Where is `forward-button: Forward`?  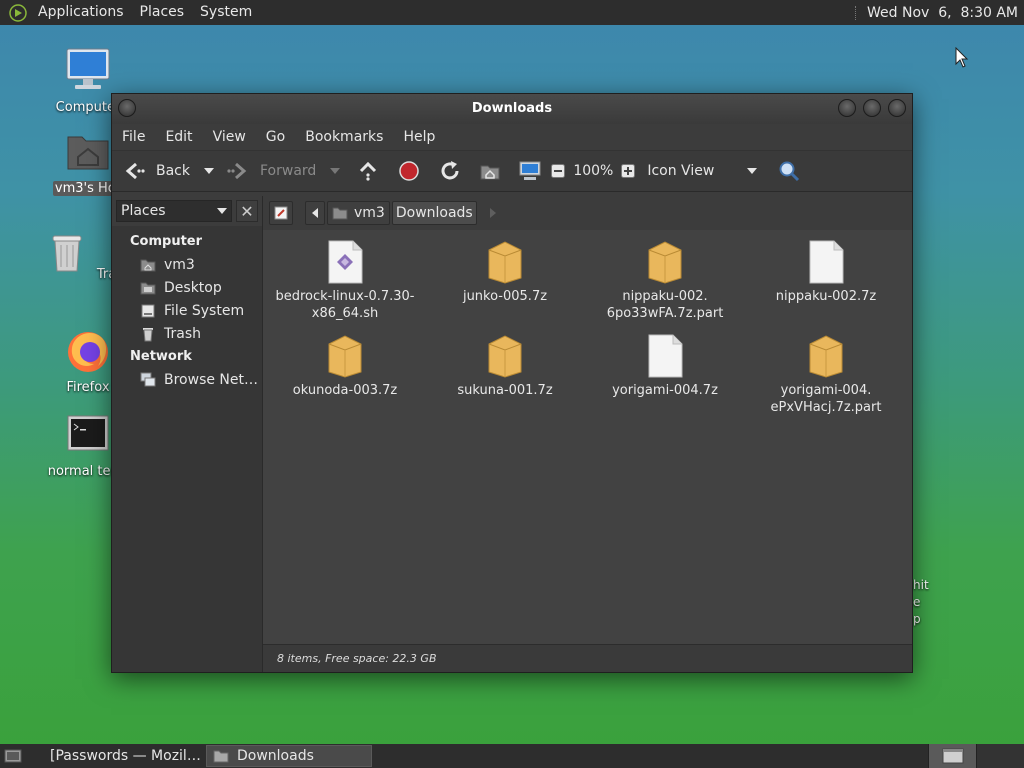 forward-button: Forward is located at coordinates (271, 171).